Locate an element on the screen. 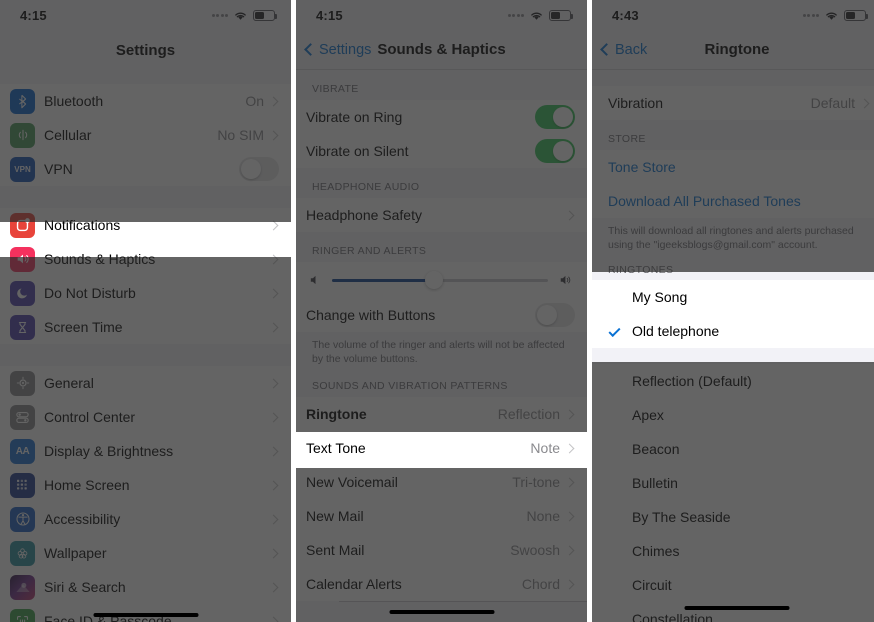 The image size is (874, 622). row-tone-constellation: Constellation is located at coordinates (733, 612).